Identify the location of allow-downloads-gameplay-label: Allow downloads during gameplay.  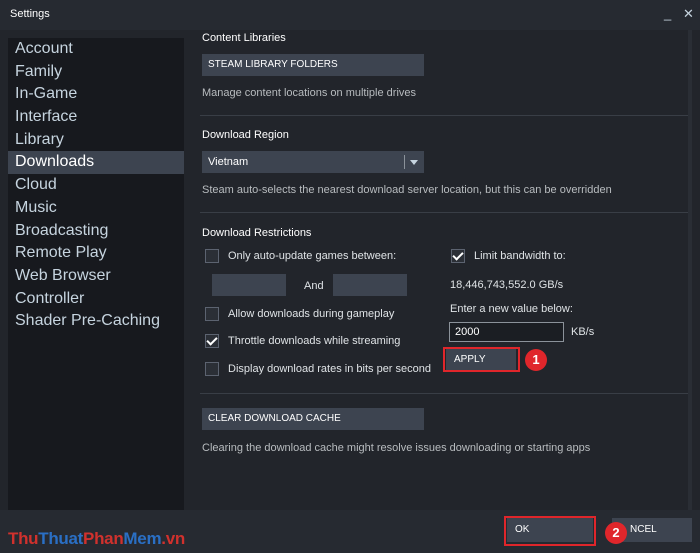
(311, 314).